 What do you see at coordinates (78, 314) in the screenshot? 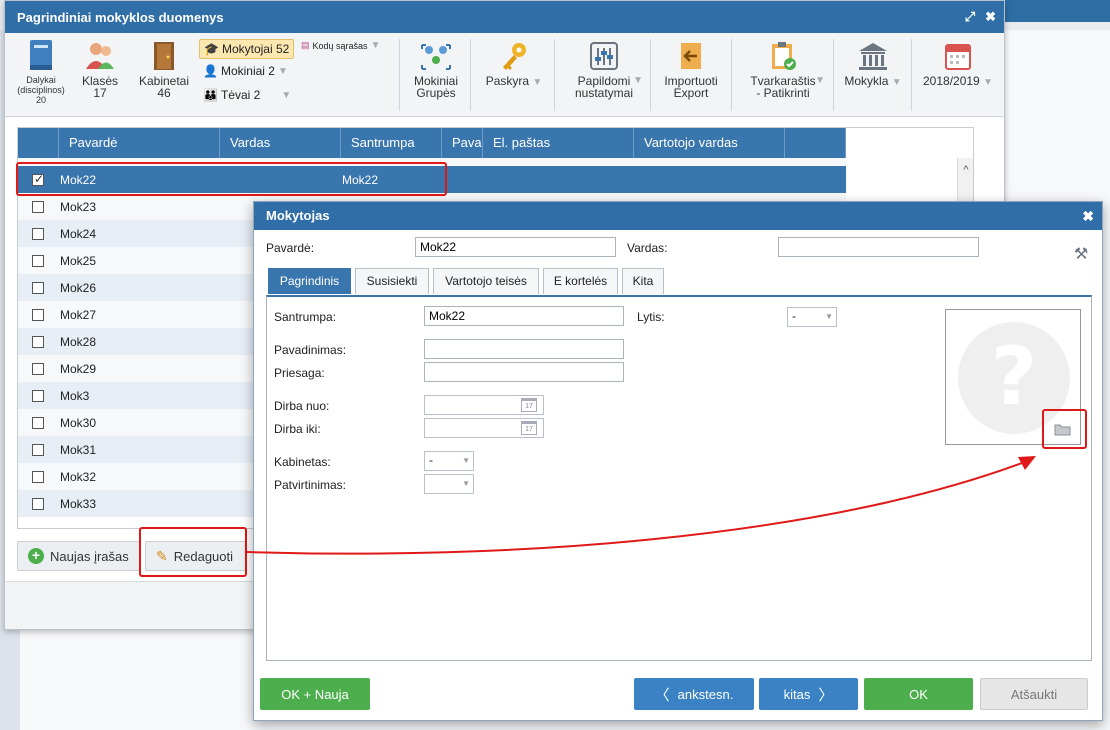
I see `cell-pavarde: Mok27` at bounding box center [78, 314].